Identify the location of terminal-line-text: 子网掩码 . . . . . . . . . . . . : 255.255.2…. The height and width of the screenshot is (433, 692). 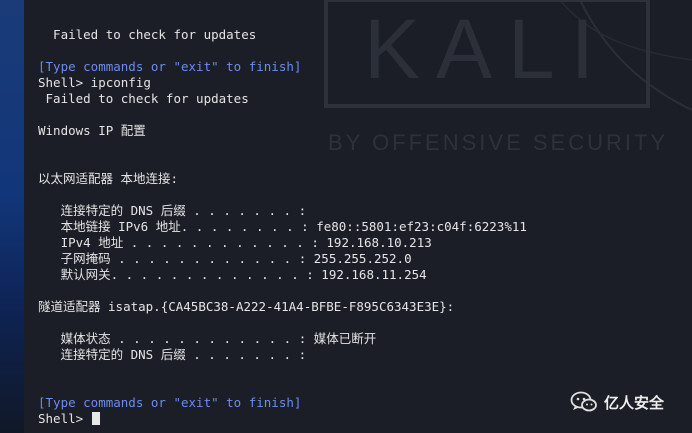
(225, 258).